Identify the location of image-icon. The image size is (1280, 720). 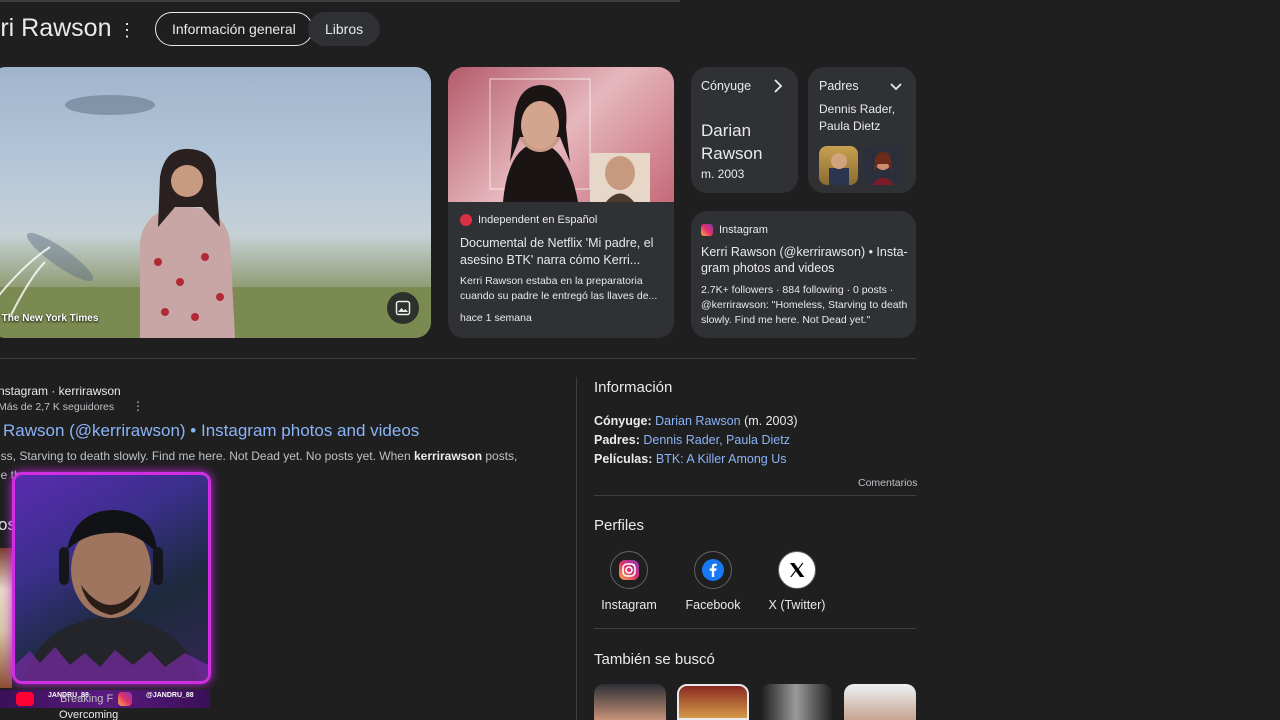
(403, 308).